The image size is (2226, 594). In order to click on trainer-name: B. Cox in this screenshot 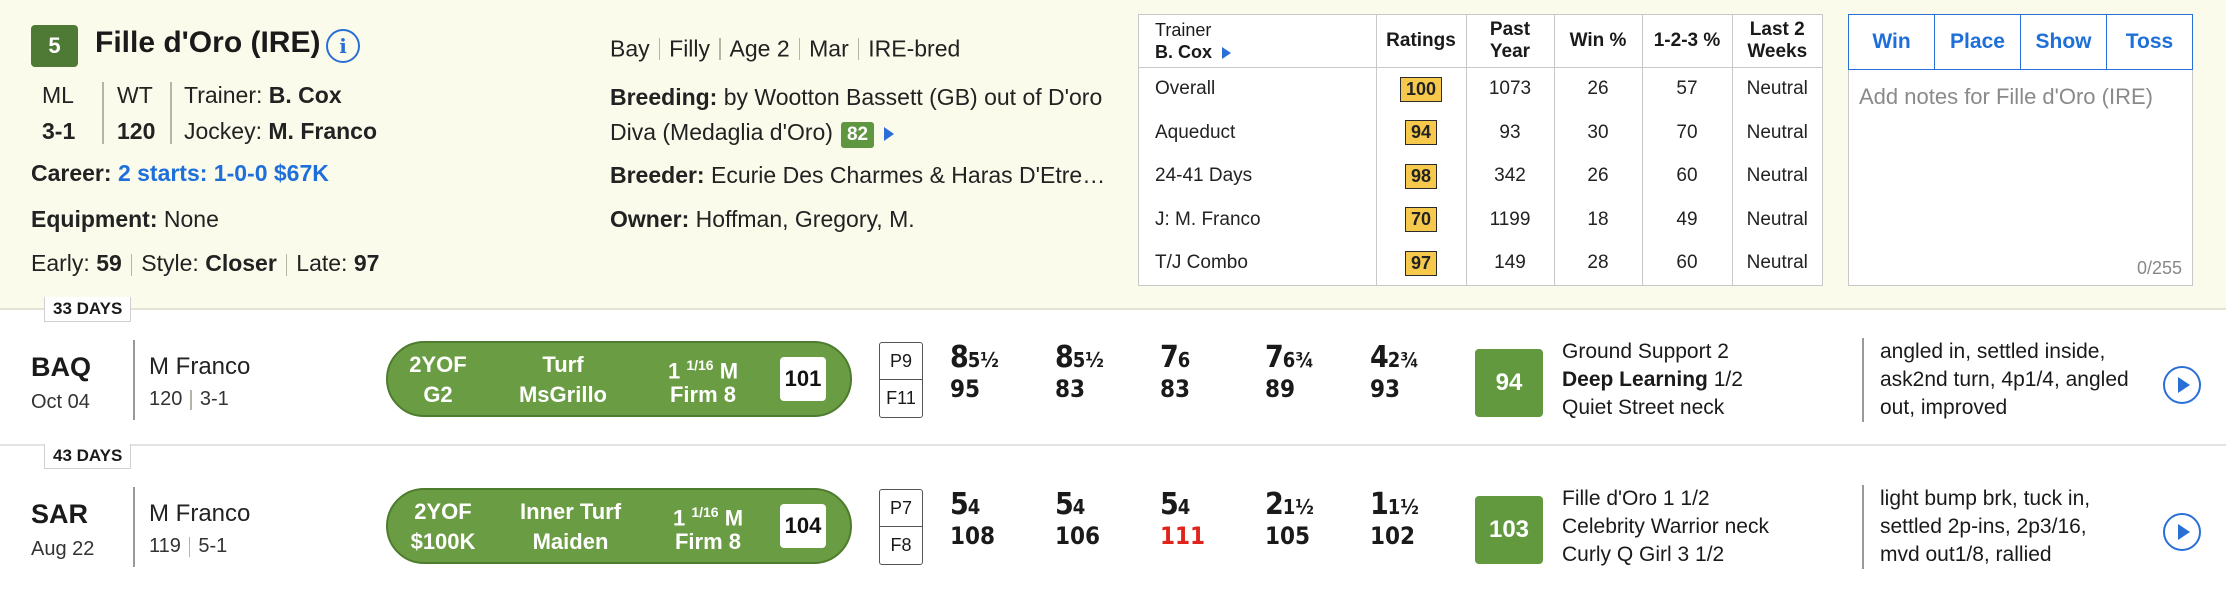, I will do `click(305, 95)`.